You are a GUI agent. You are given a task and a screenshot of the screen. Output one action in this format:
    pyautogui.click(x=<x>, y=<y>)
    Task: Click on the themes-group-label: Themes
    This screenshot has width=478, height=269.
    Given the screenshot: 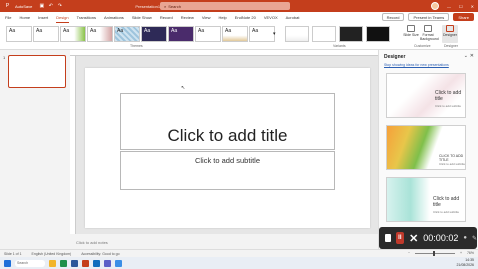 What is the action you would take?
    pyautogui.click(x=136, y=46)
    